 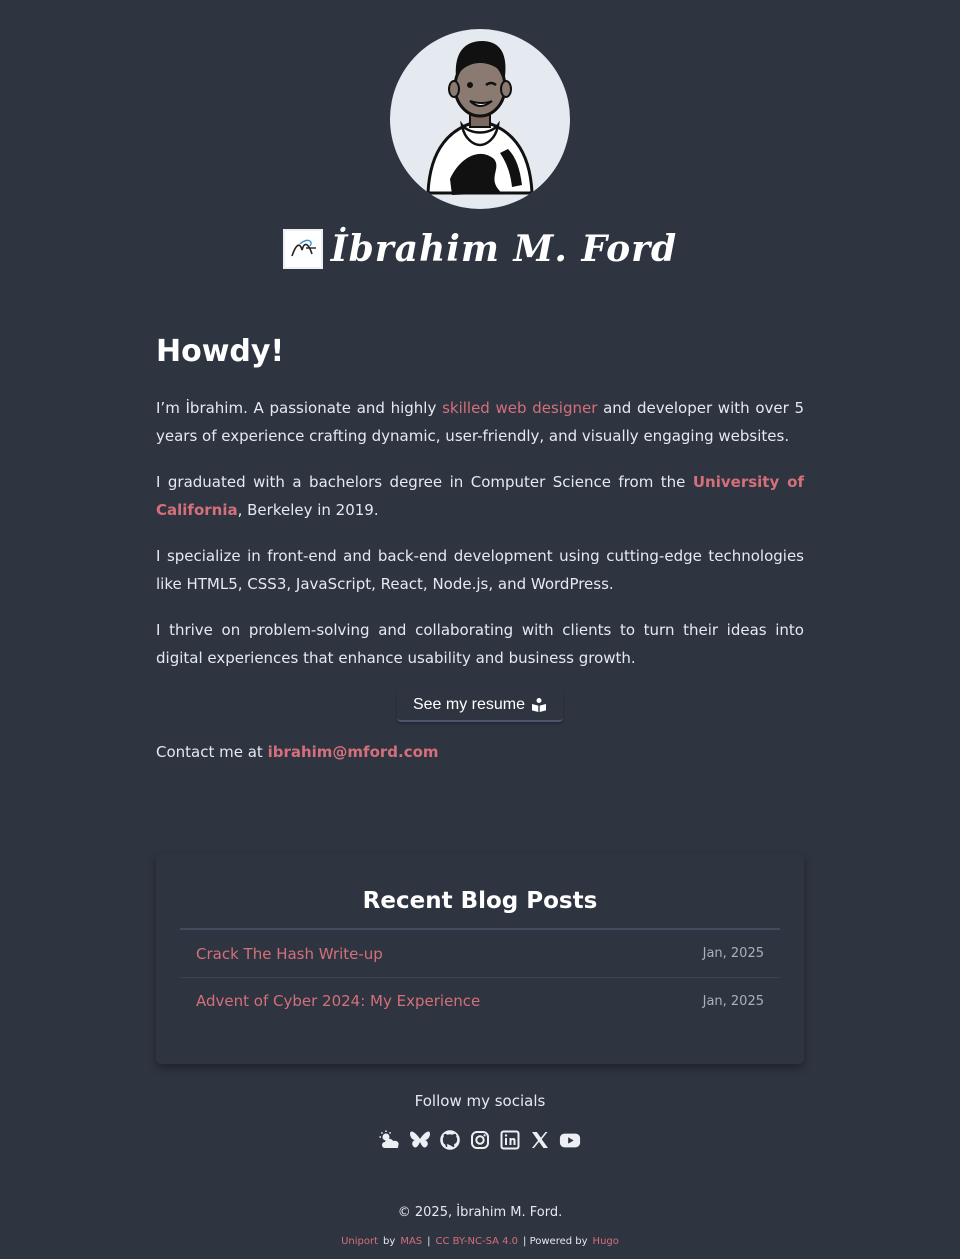 I want to click on monogram-logo-icon, so click(x=303, y=248).